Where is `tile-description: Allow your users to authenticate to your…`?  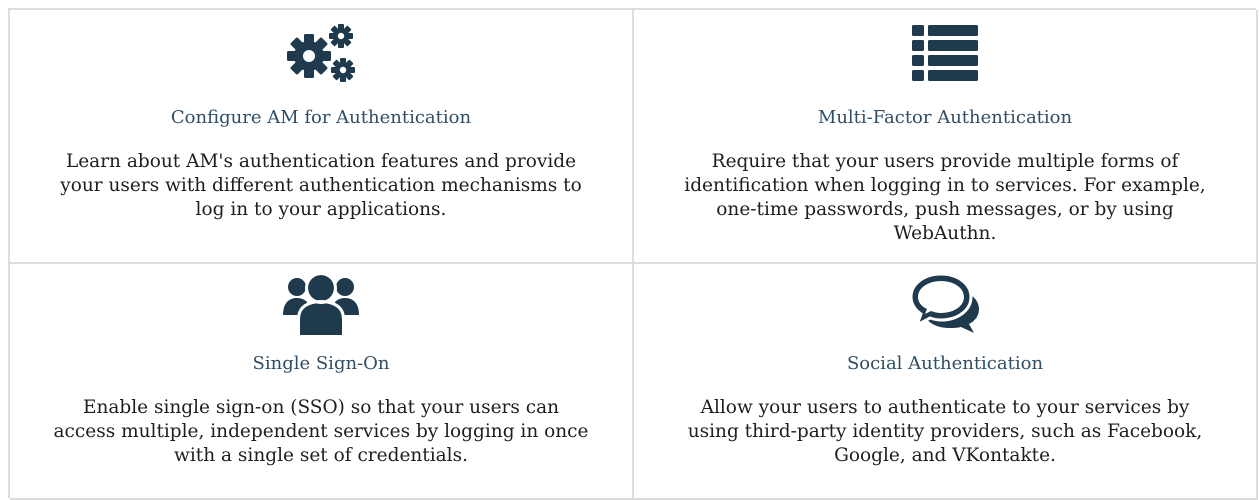
tile-description: Allow your users to authenticate to your… is located at coordinates (945, 431).